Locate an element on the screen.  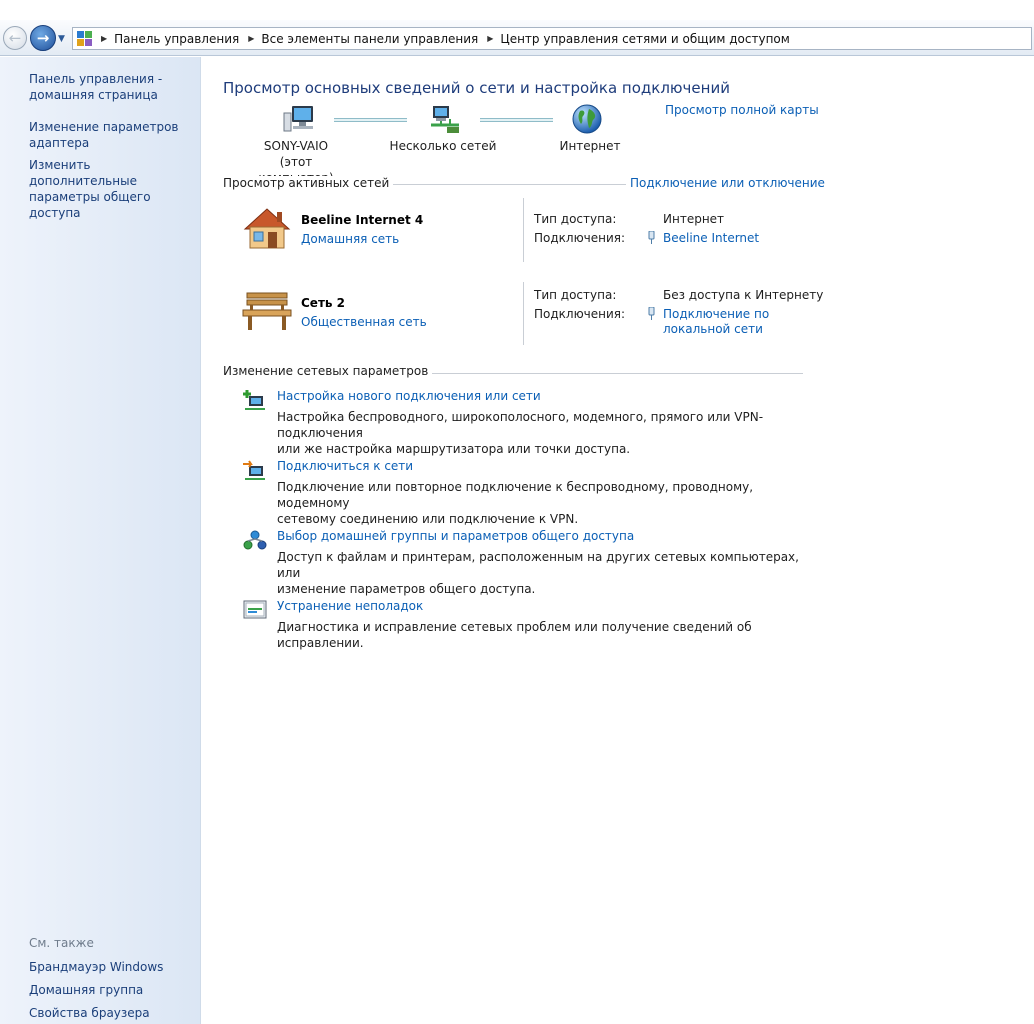
homegroup-icon is located at coordinates (255, 540).